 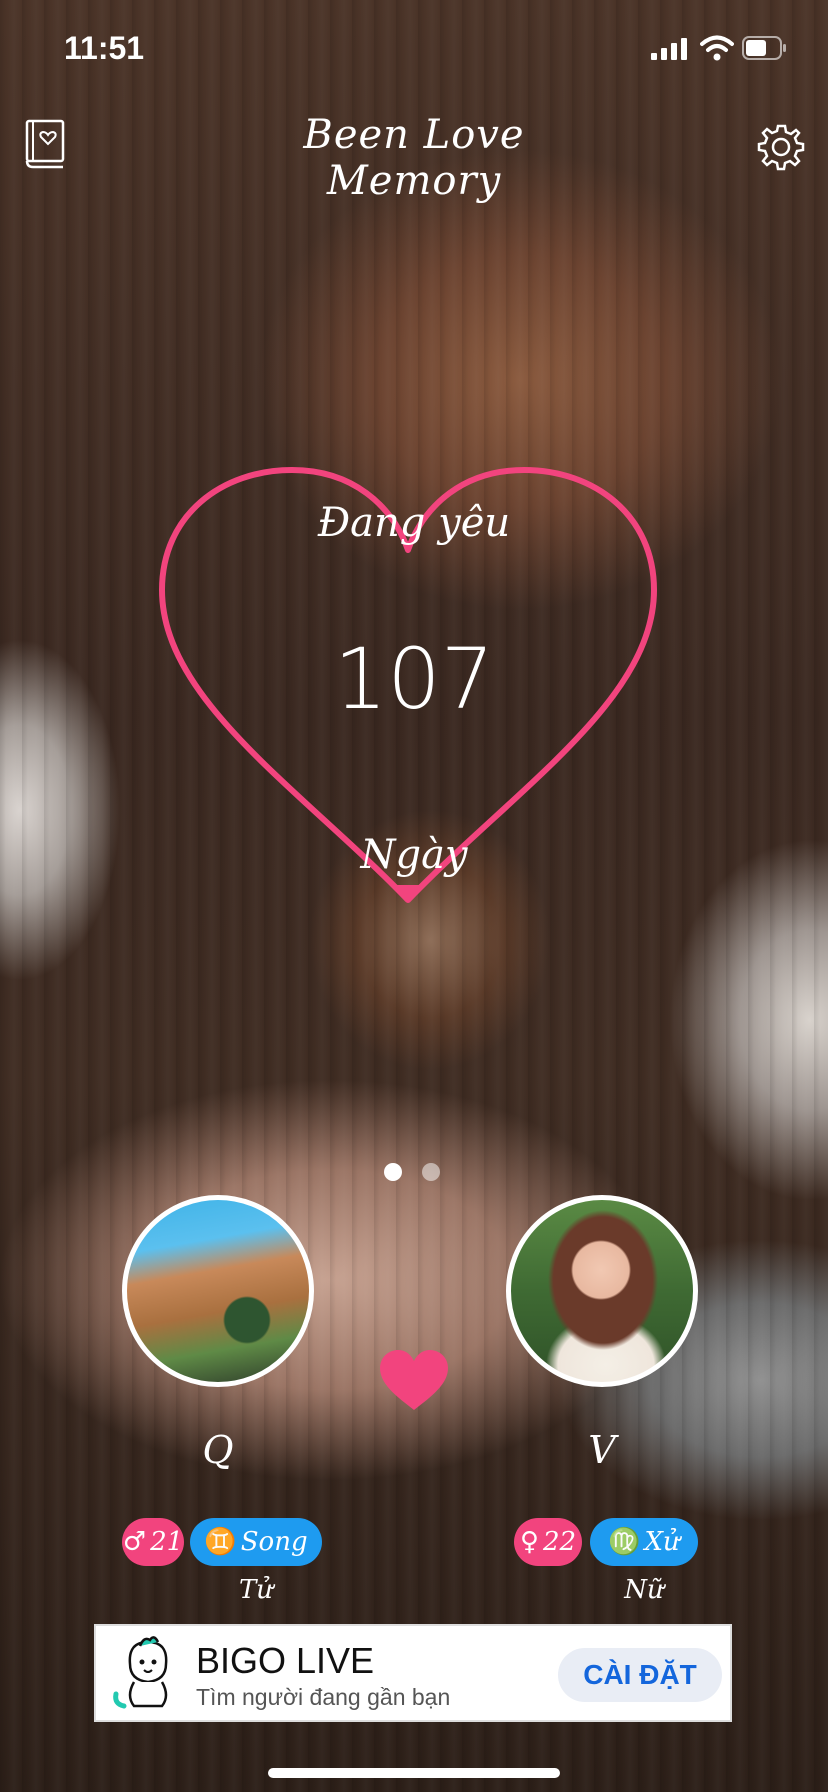 I want to click on partner-2-age: 22, so click(x=559, y=1542).